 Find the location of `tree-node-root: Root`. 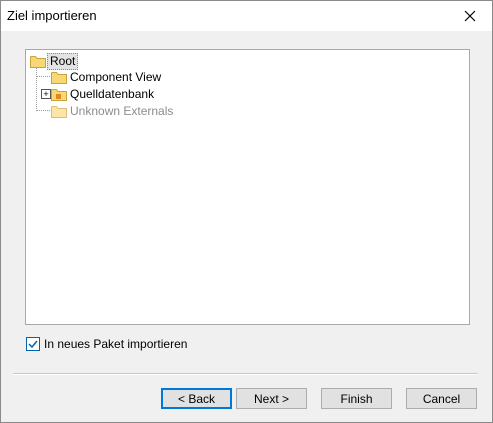

tree-node-root: Root is located at coordinates (54, 61).